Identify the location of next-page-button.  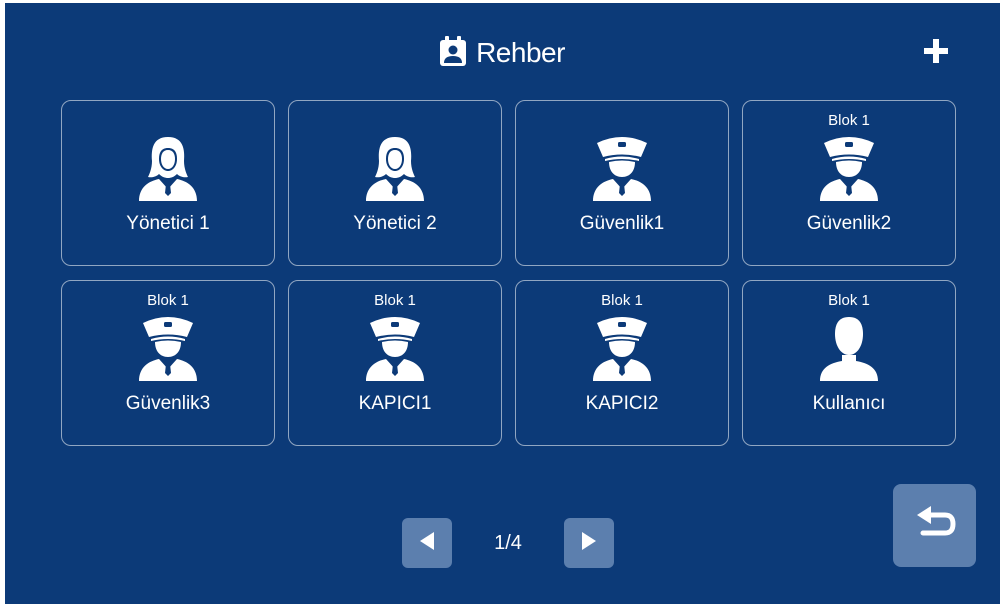
(589, 543).